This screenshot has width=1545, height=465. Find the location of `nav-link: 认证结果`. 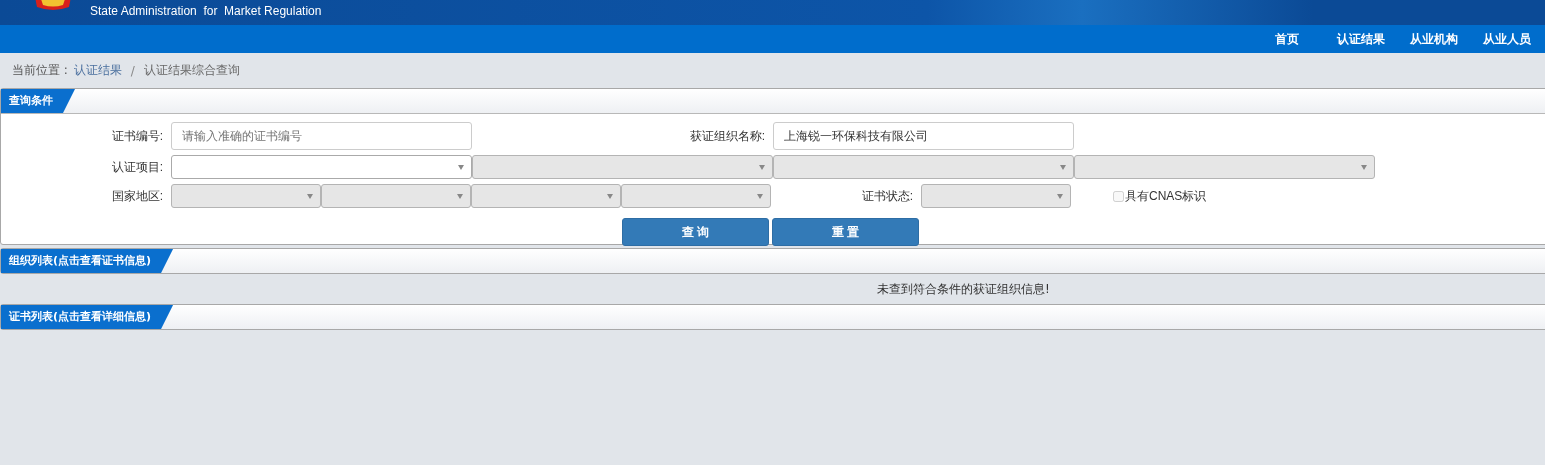

nav-link: 认证结果 is located at coordinates (1361, 39).